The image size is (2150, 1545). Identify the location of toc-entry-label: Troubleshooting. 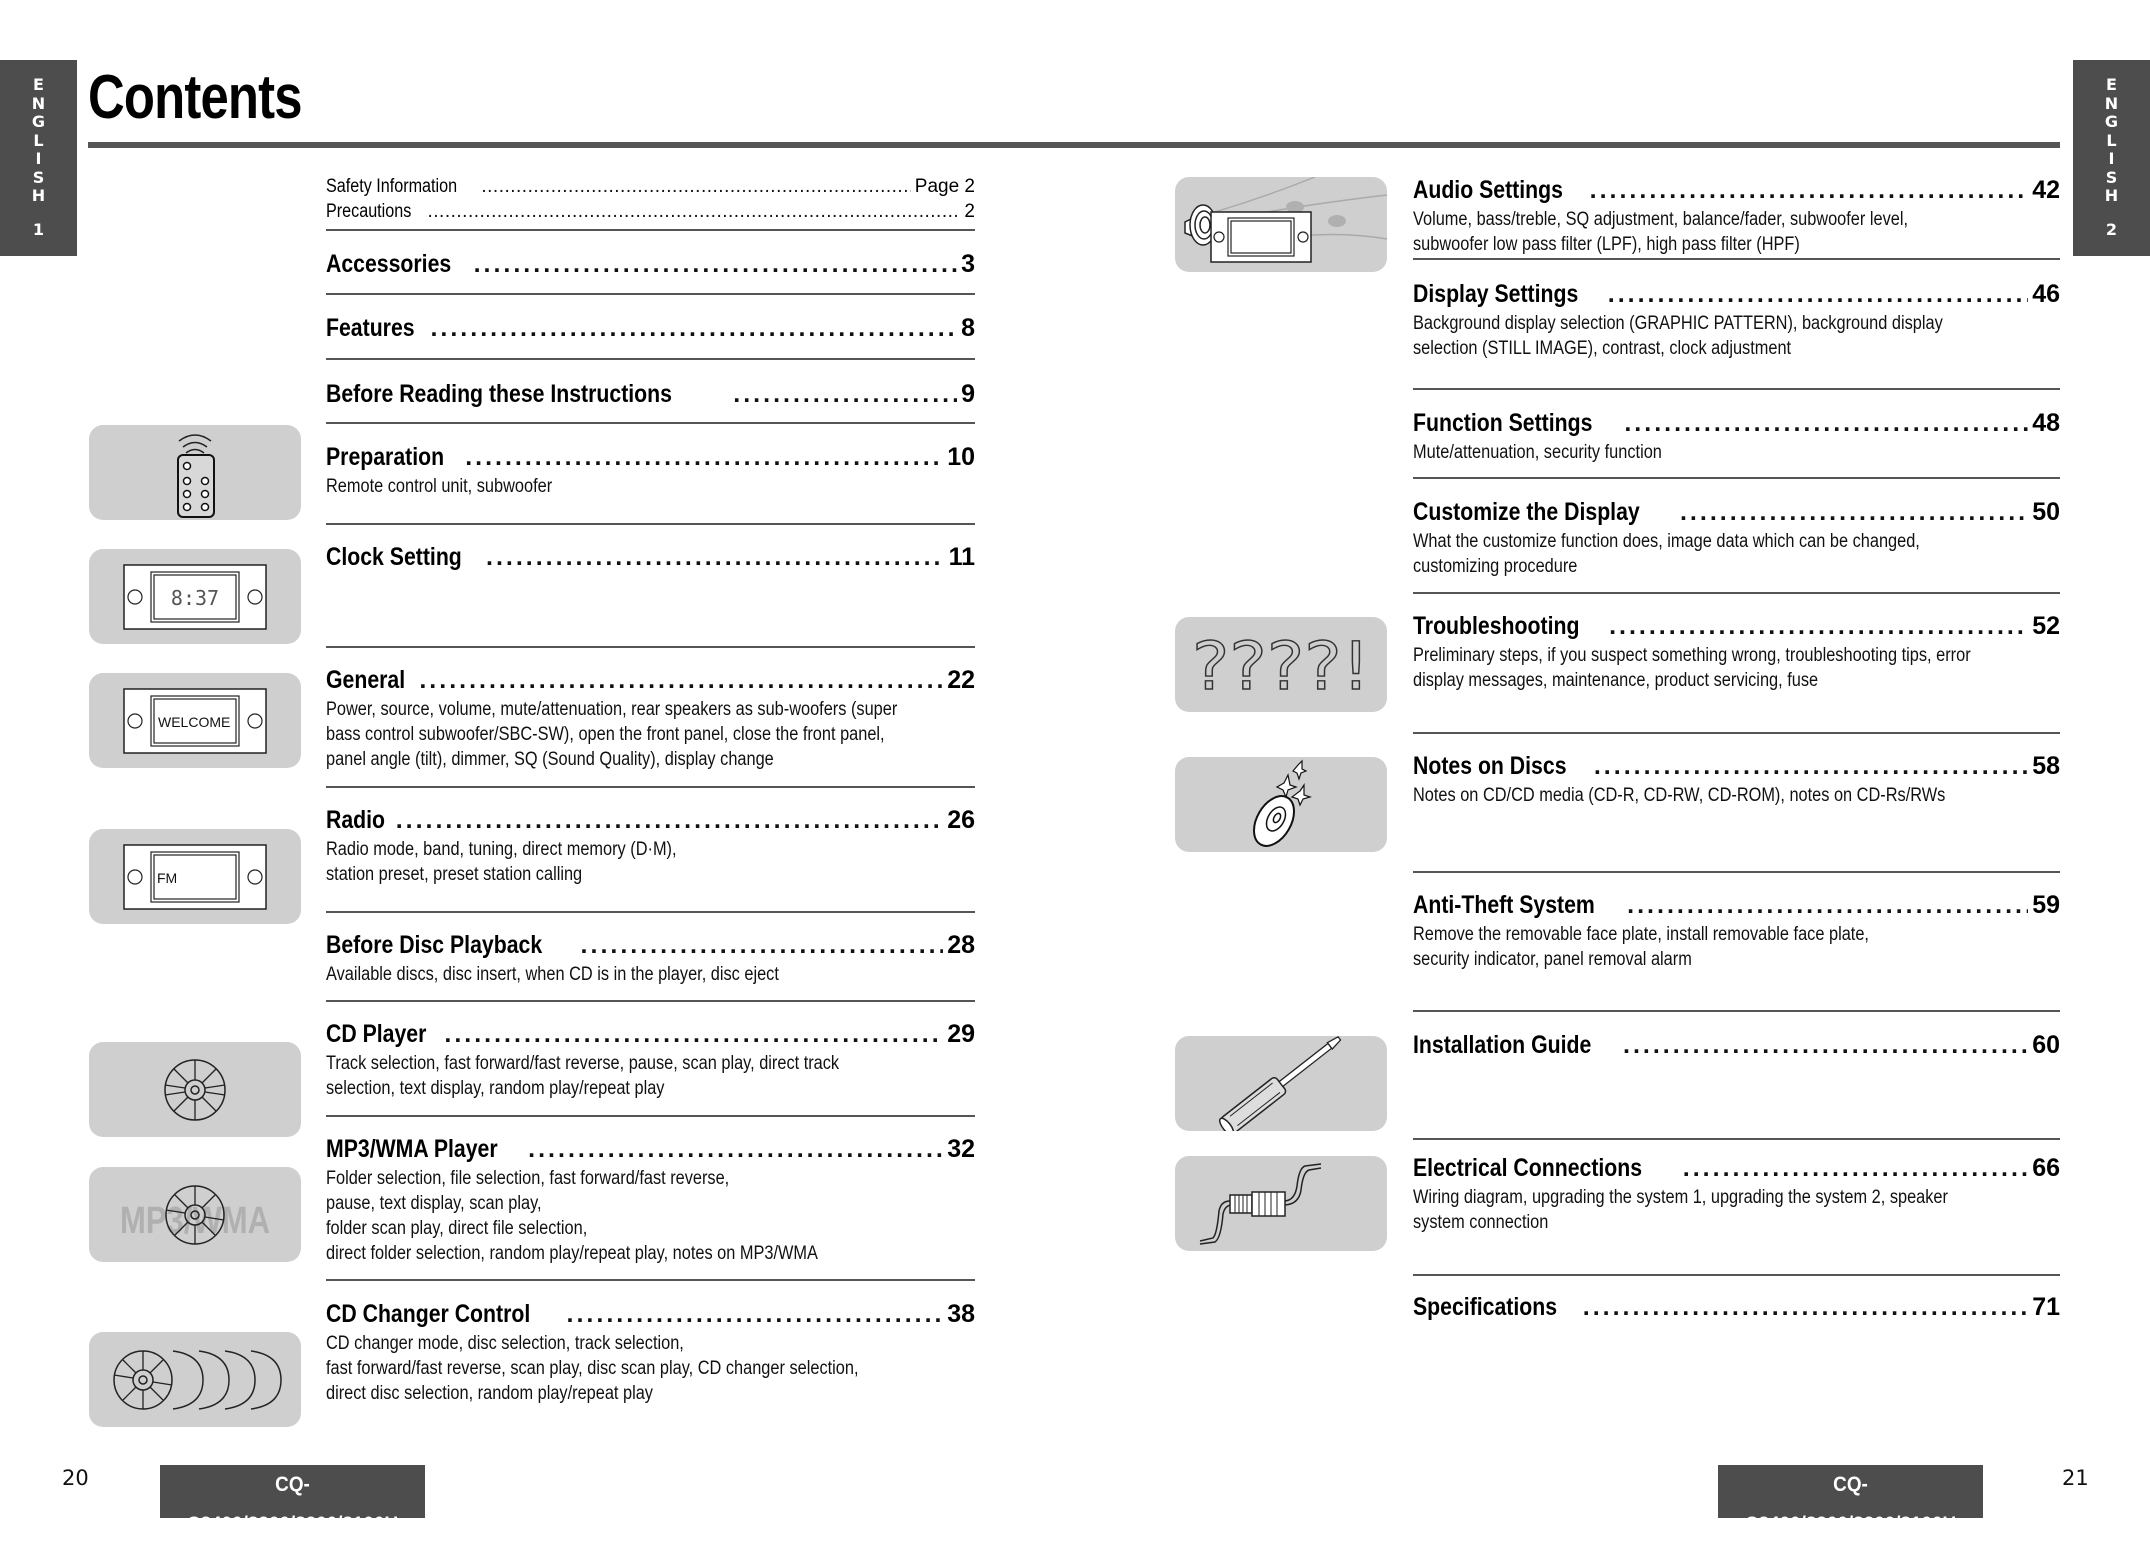
(1496, 626).